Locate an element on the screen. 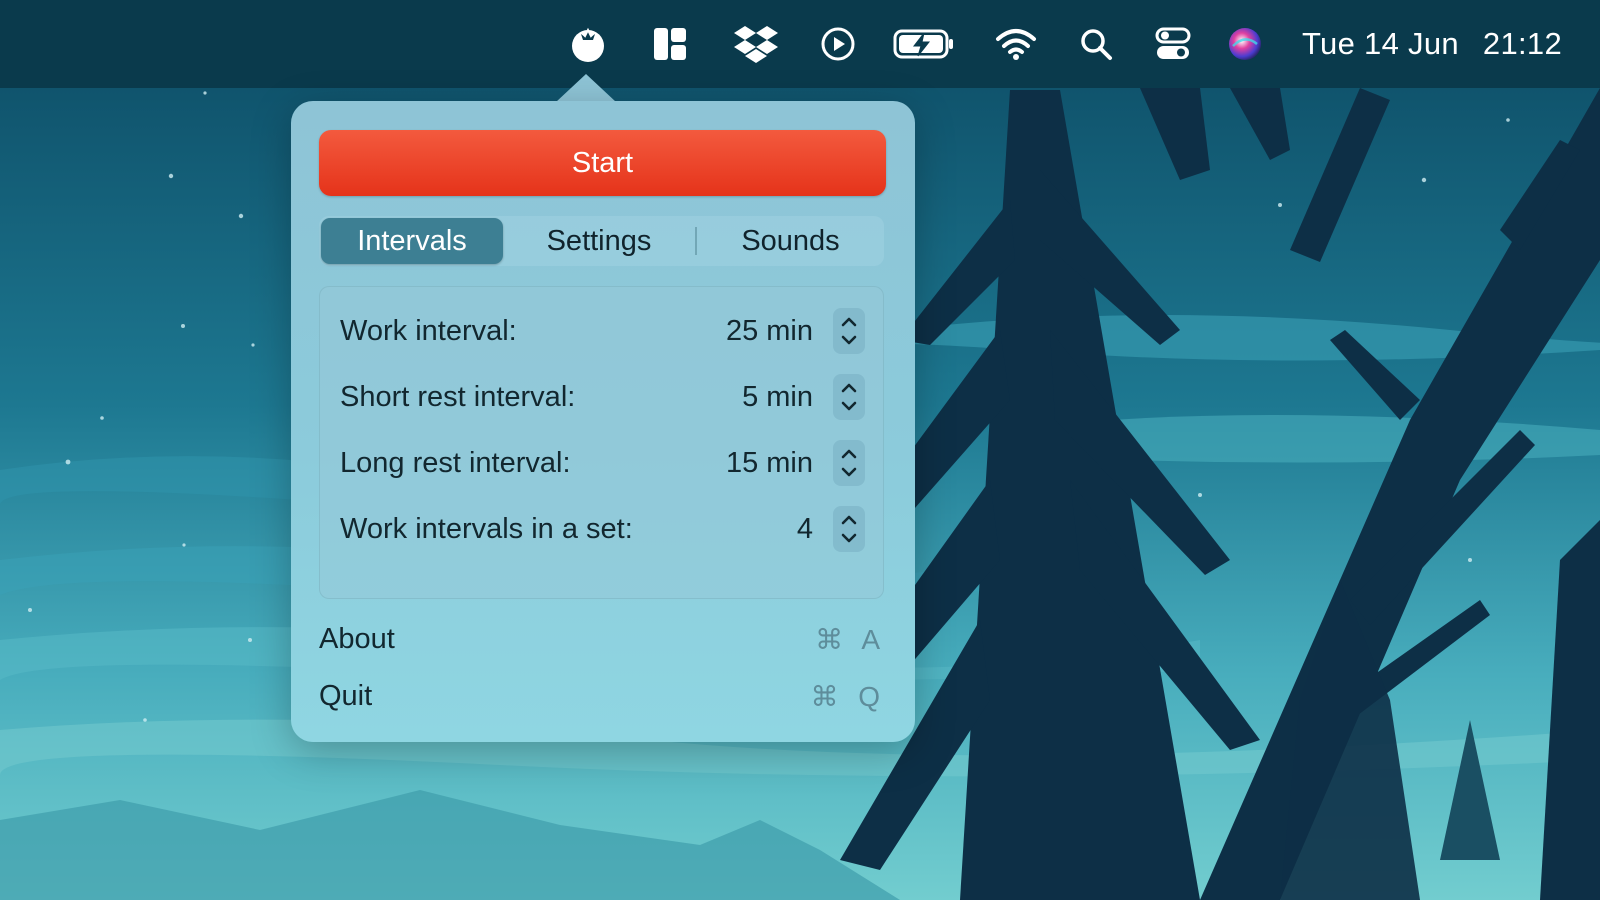 Image resolution: width=1600 pixels, height=900 pixels. work-intervals-set-stepper is located at coordinates (849, 529).